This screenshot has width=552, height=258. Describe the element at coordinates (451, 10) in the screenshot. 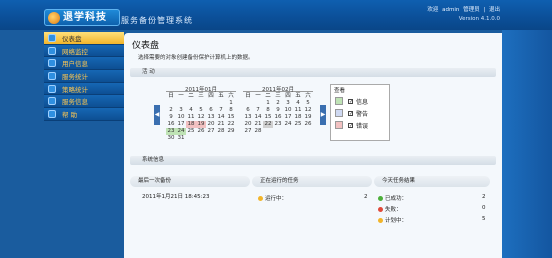

I see `username-text: admin` at that location.